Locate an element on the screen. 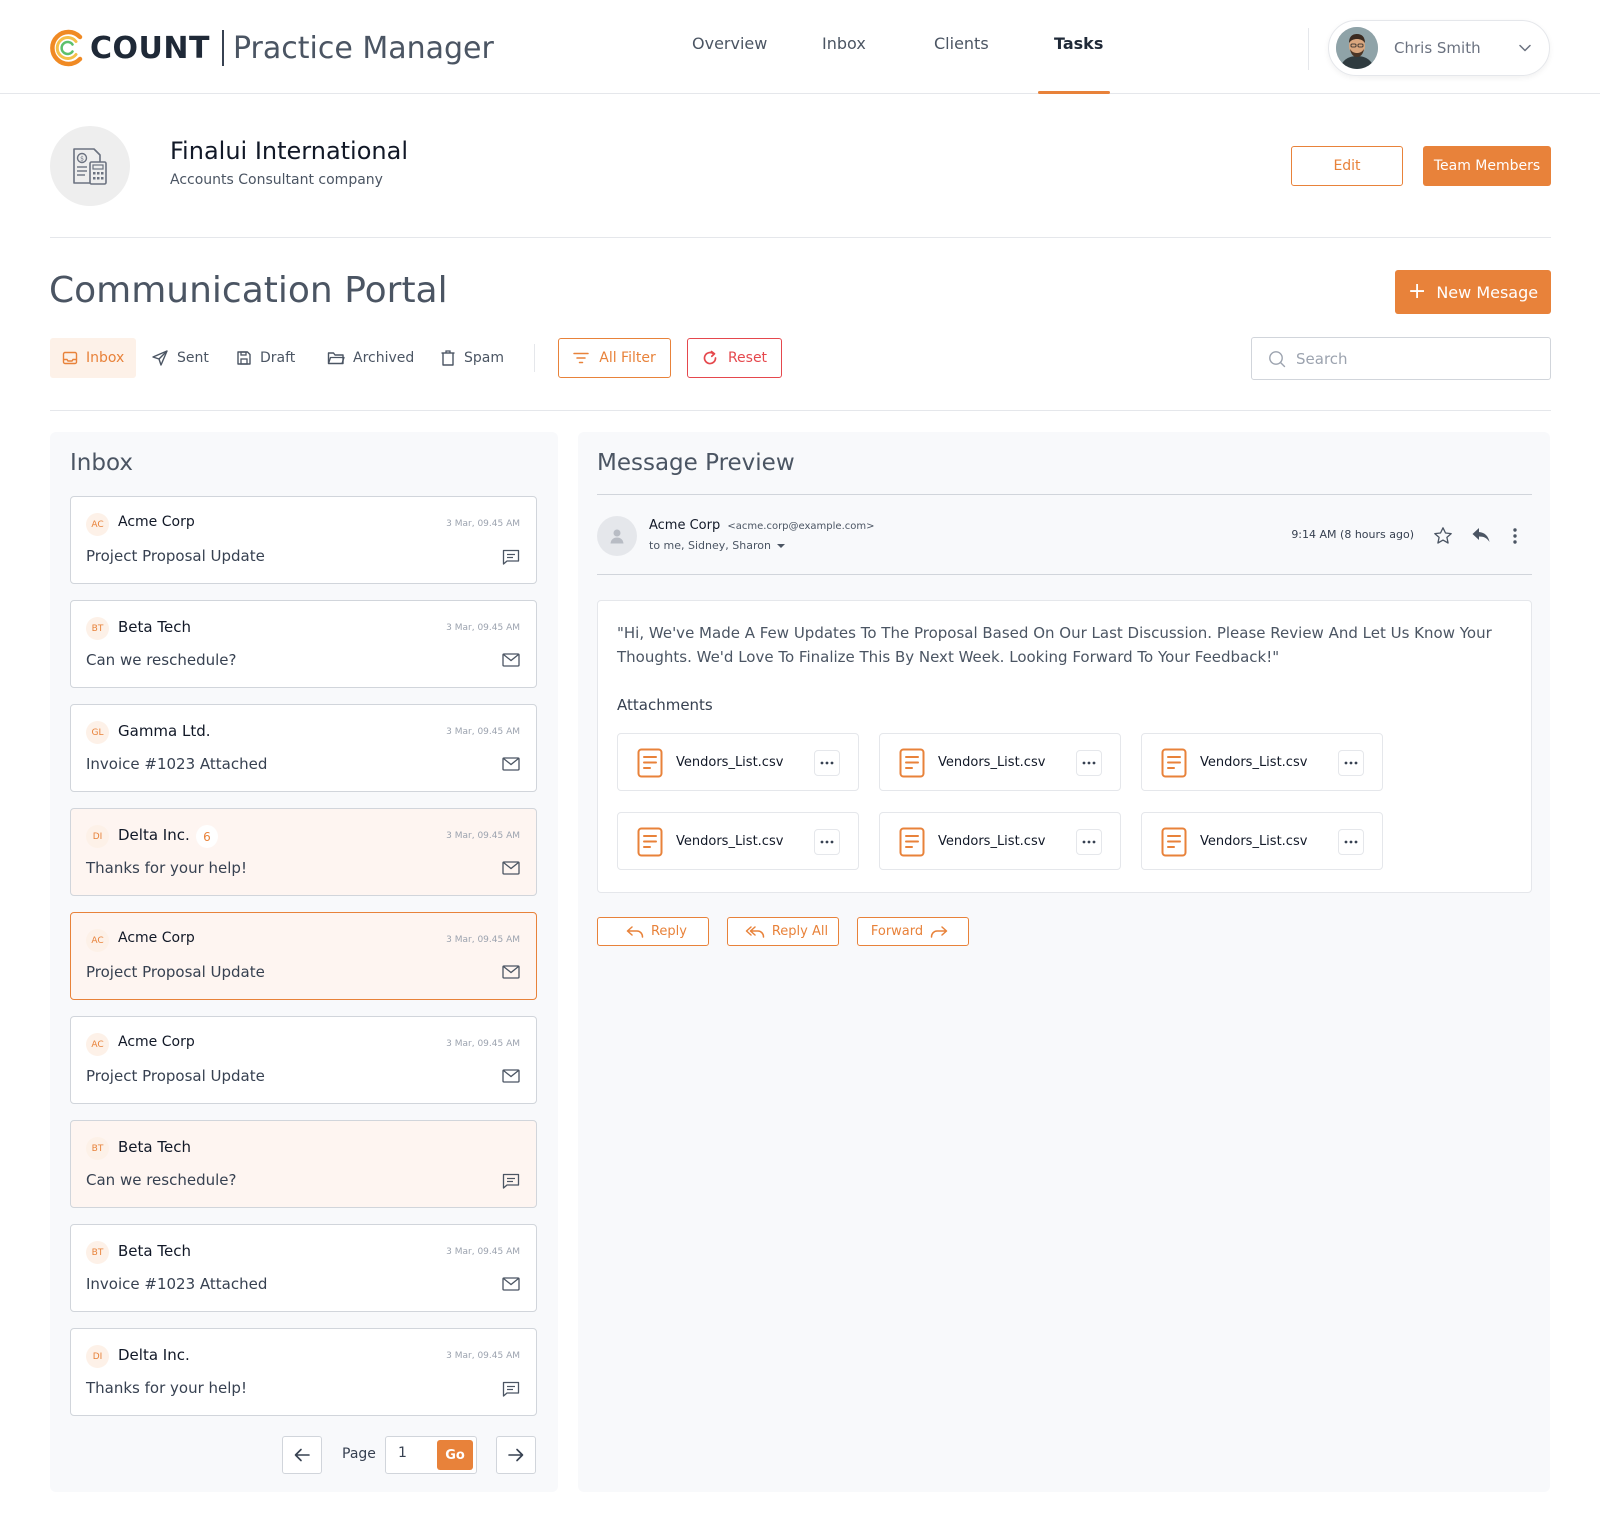 The width and height of the screenshot is (1600, 1513). tab-archived: Archived is located at coordinates (370, 358).